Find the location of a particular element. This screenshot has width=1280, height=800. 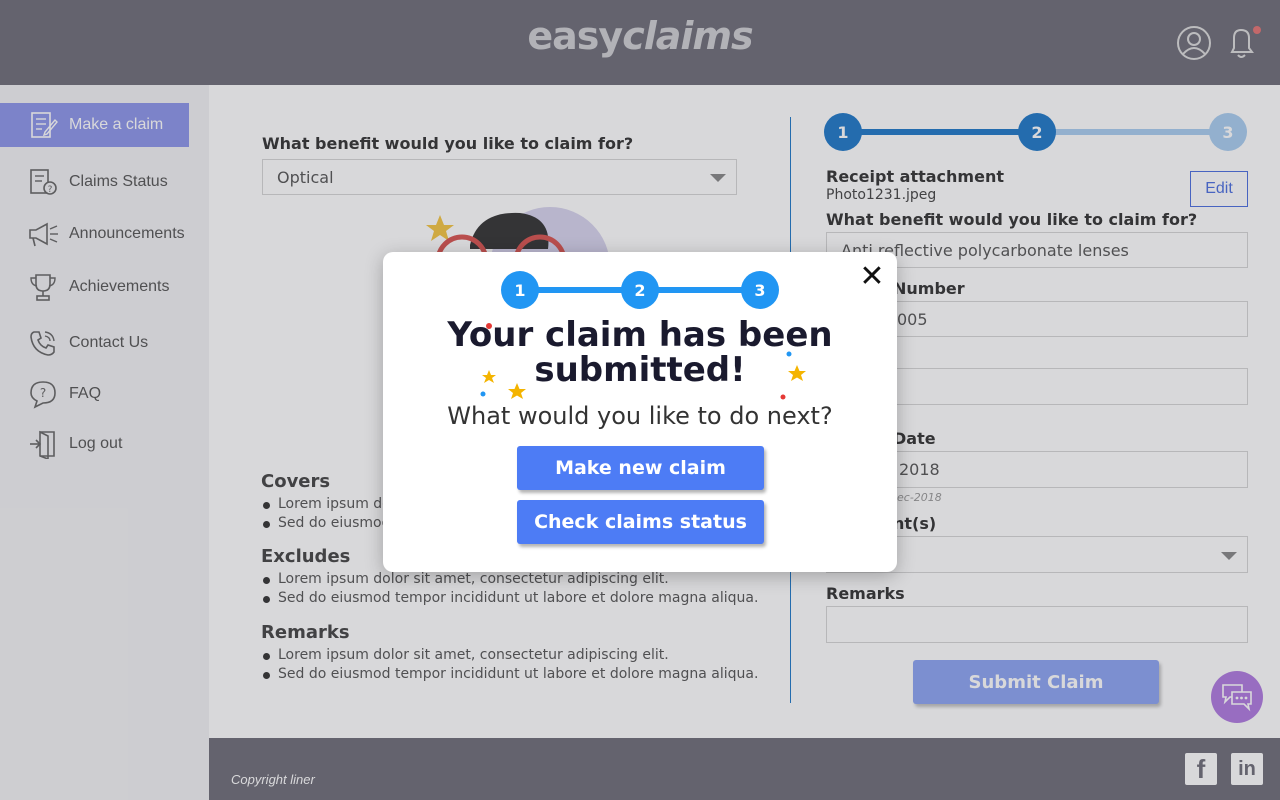

modal-step-2: 2 is located at coordinates (640, 290).